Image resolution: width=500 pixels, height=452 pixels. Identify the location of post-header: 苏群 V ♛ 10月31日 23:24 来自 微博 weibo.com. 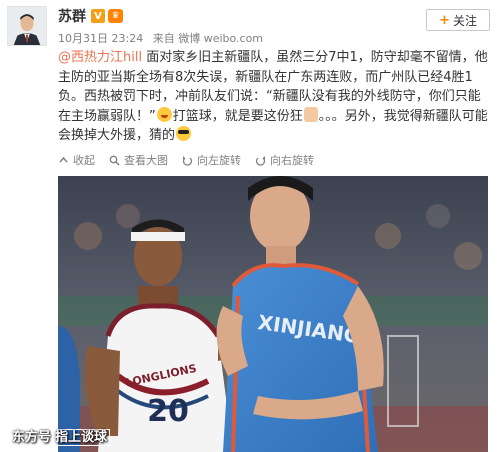
(163, 26).